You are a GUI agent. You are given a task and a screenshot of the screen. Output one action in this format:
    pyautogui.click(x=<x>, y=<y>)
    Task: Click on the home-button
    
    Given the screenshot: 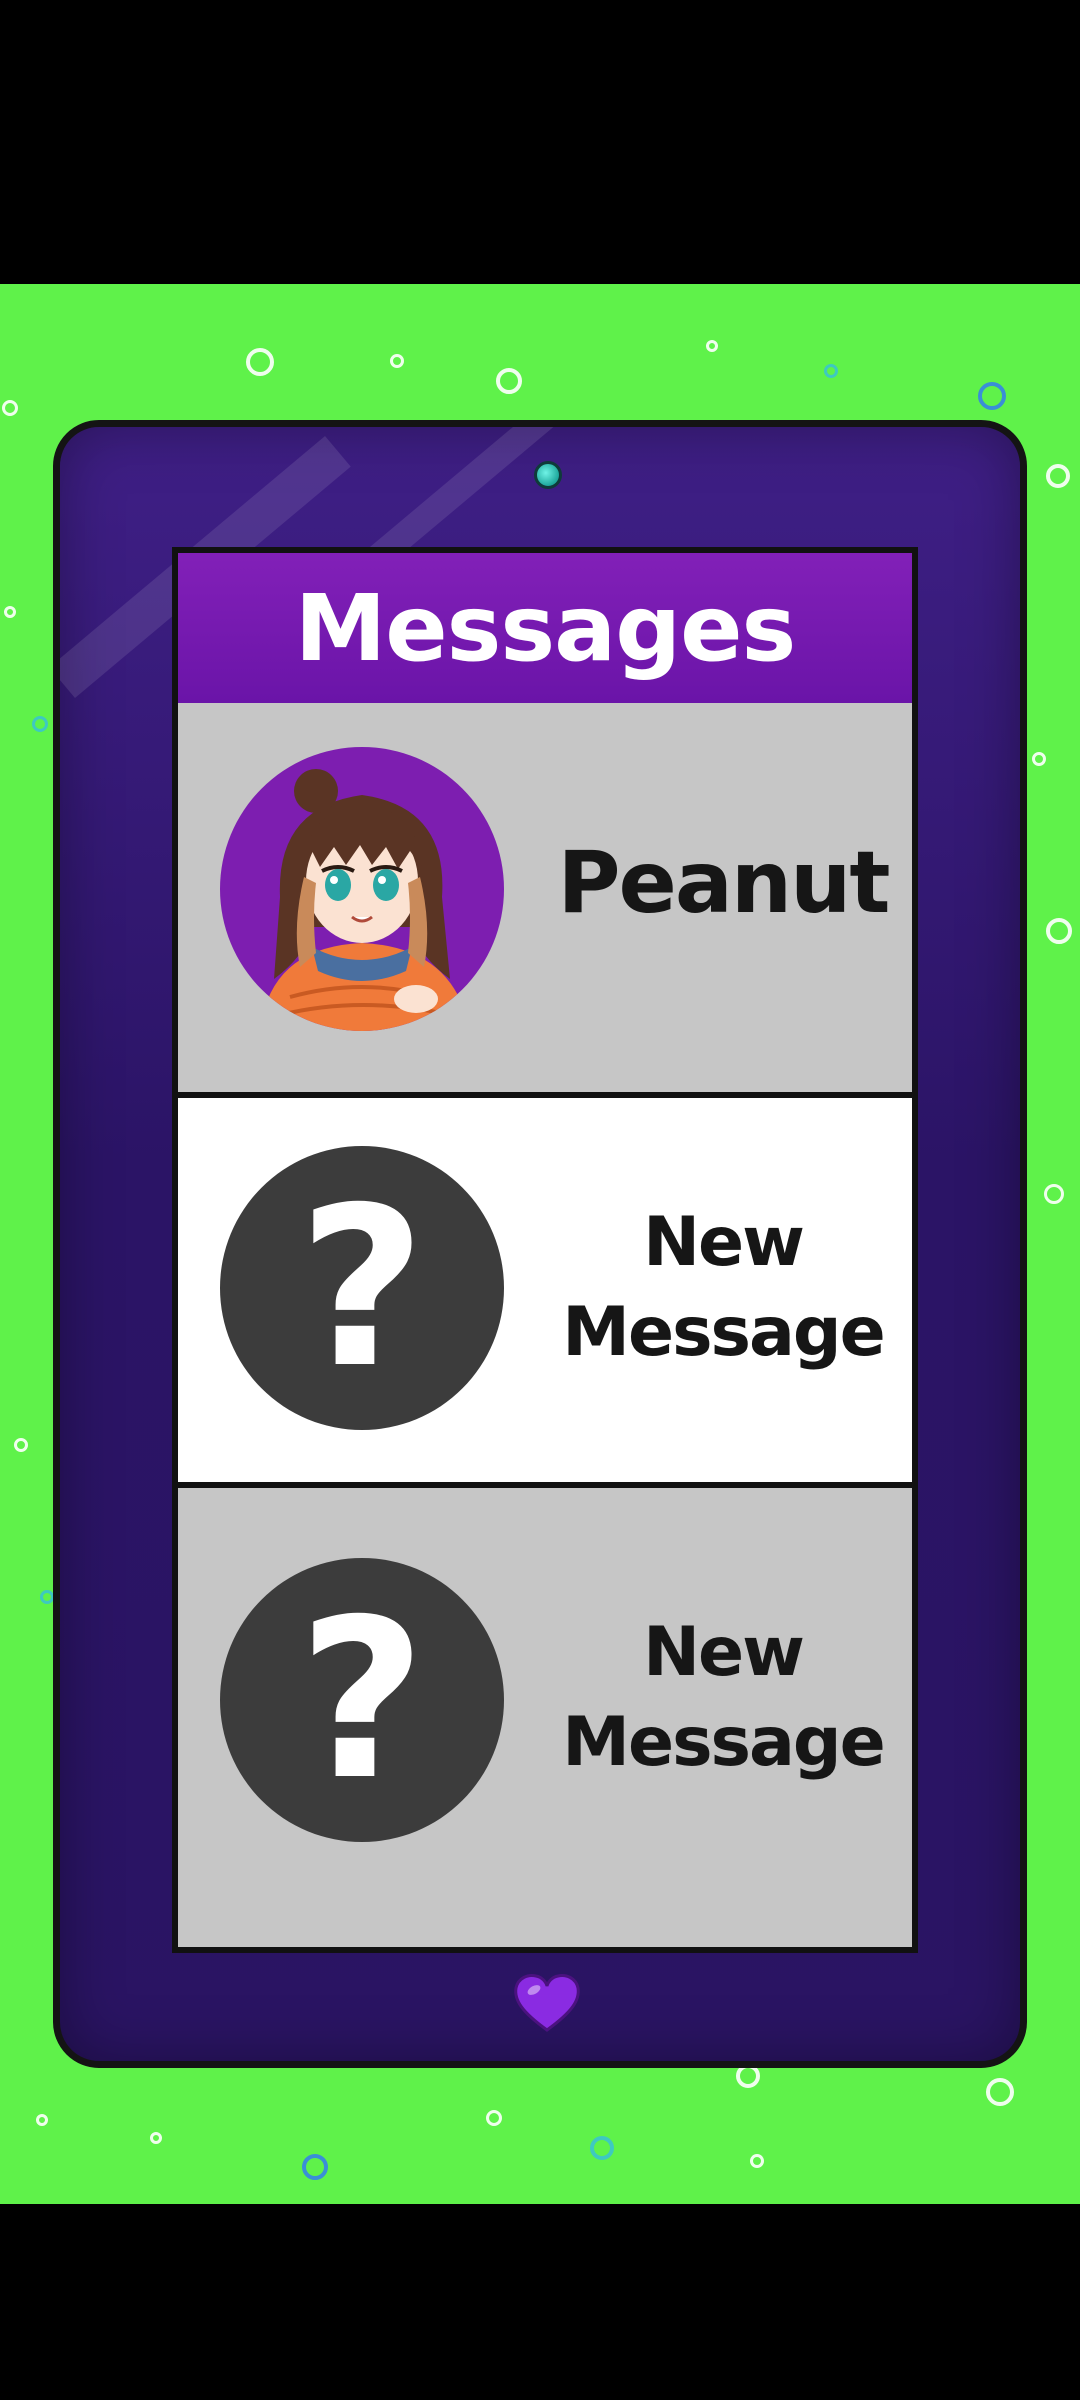 What is the action you would take?
    pyautogui.click(x=547, y=2003)
    